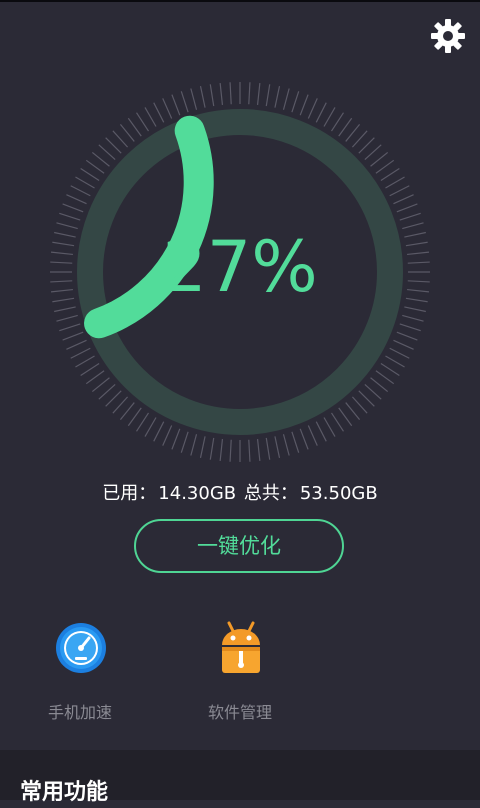  What do you see at coordinates (197, 493) in the screenshot?
I see `used-value: 14.30GB` at bounding box center [197, 493].